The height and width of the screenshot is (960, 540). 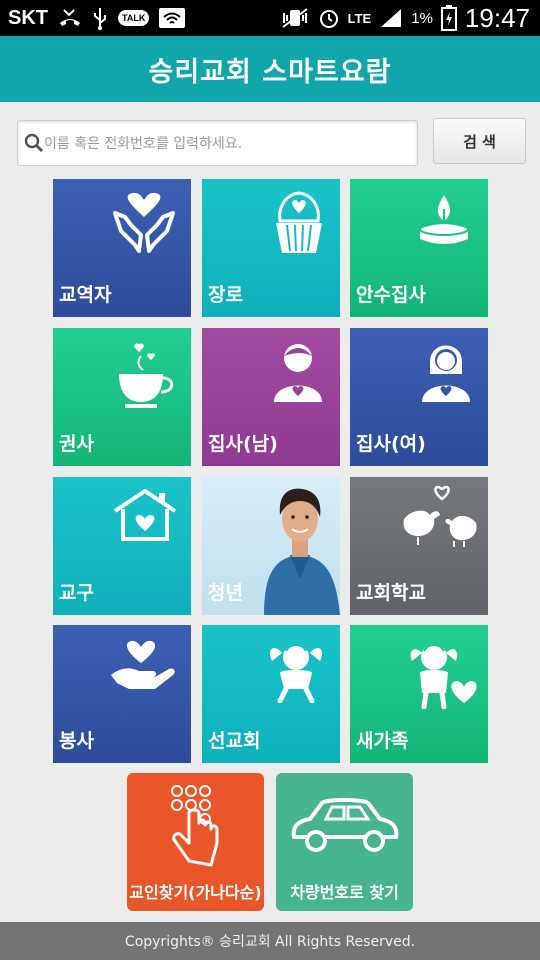 What do you see at coordinates (76, 444) in the screenshot?
I see `tile-label: 권사` at bounding box center [76, 444].